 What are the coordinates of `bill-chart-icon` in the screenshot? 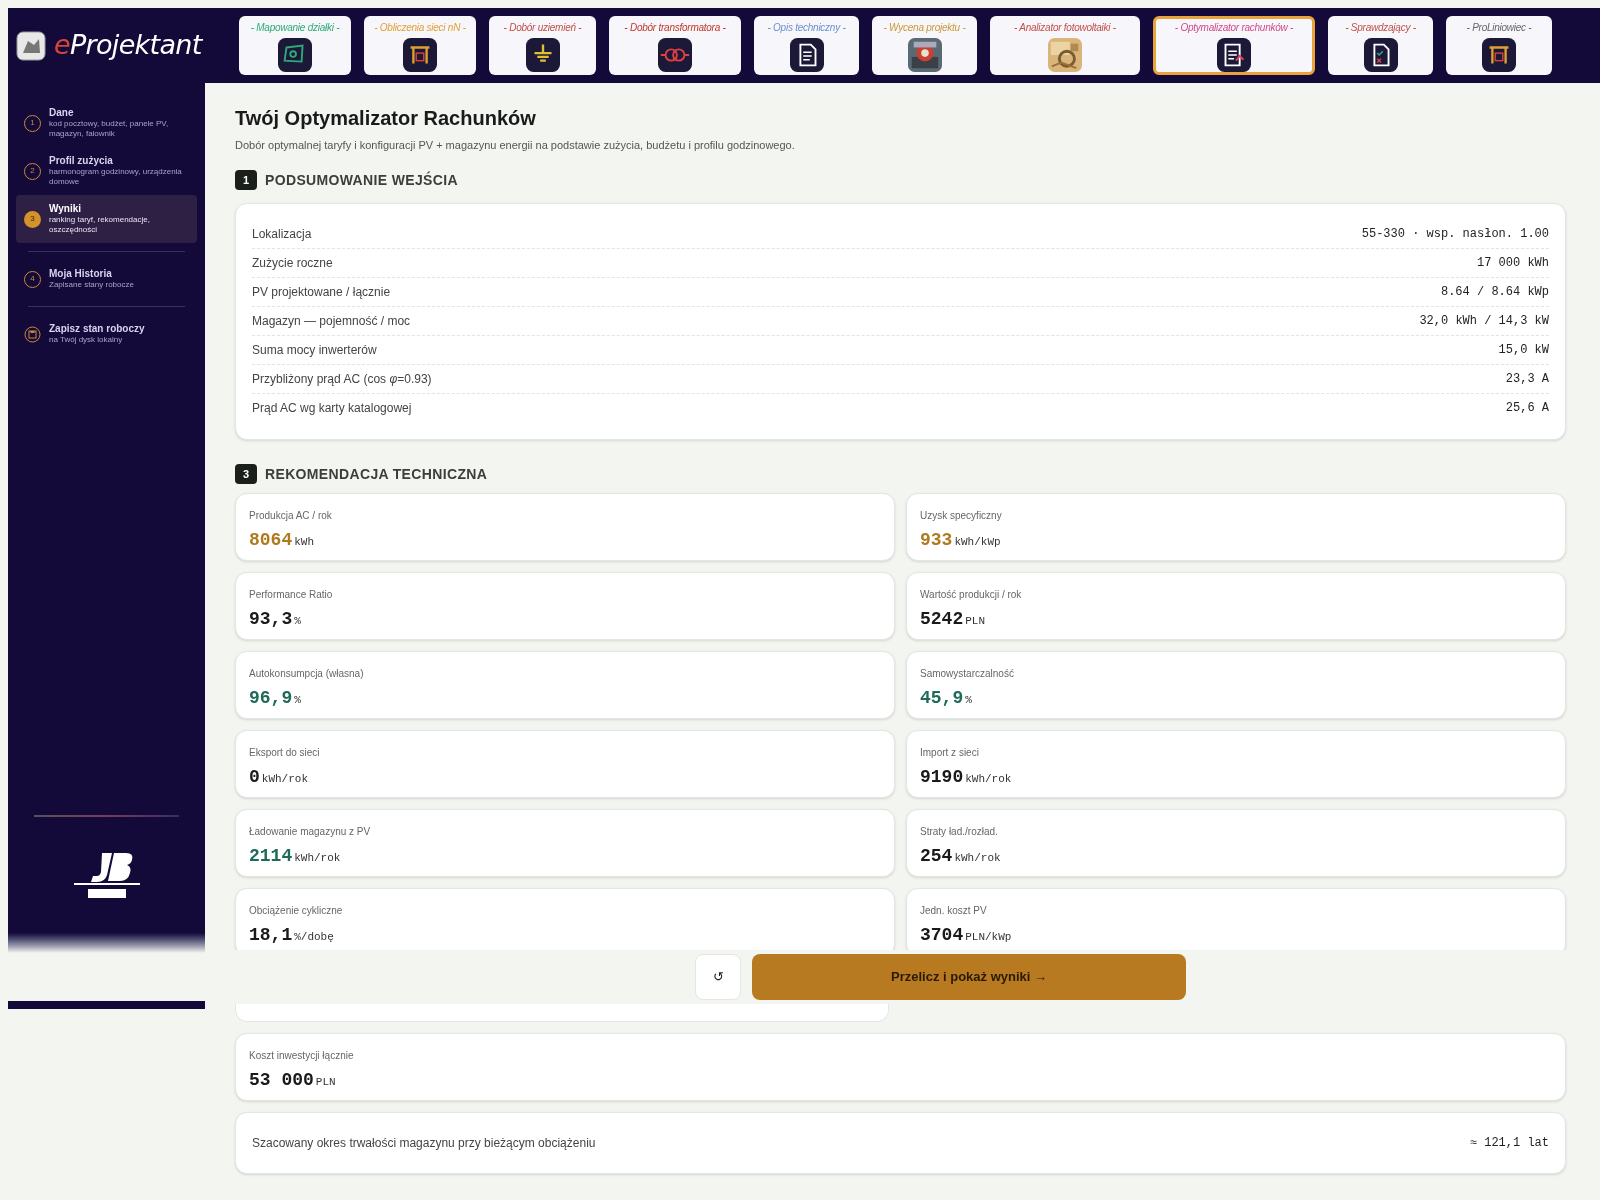 It's located at (1234, 55).